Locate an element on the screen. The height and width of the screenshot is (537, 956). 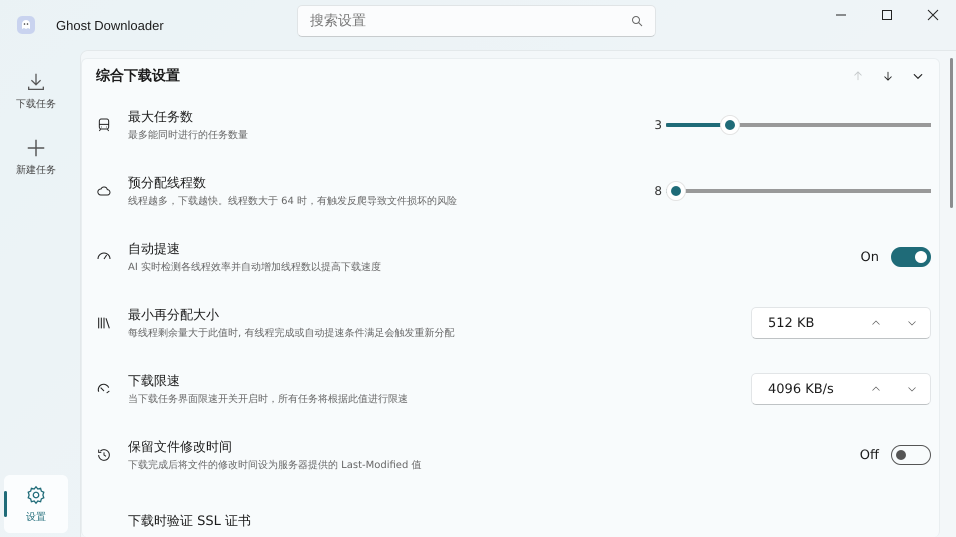
slider-value: 3 is located at coordinates (658, 125).